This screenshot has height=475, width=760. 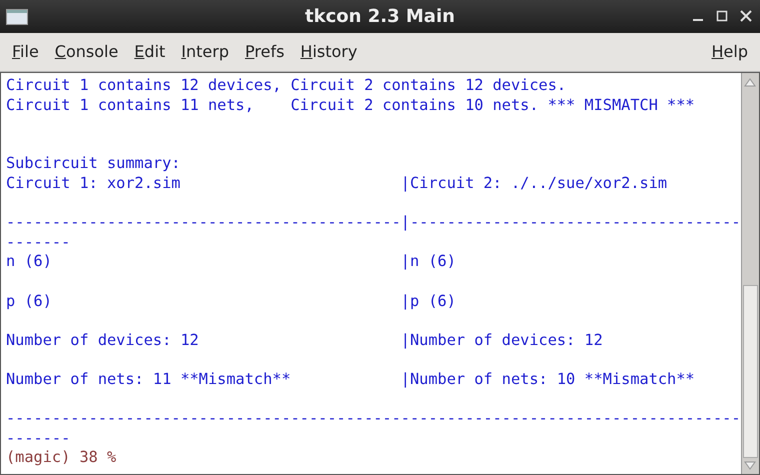 What do you see at coordinates (94, 164) in the screenshot?
I see `console-line: Subcircuit summary:` at bounding box center [94, 164].